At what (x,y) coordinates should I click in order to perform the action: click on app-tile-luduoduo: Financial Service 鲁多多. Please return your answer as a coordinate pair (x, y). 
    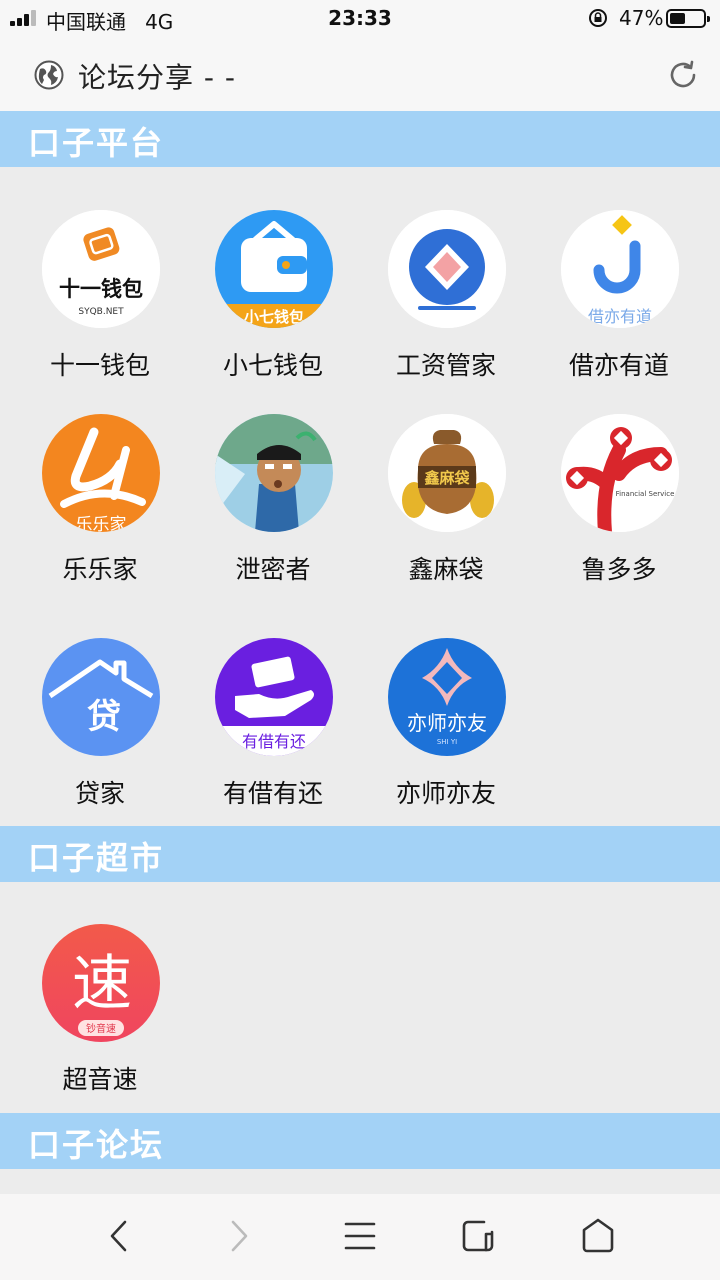
    Looking at the image, I should click on (619, 514).